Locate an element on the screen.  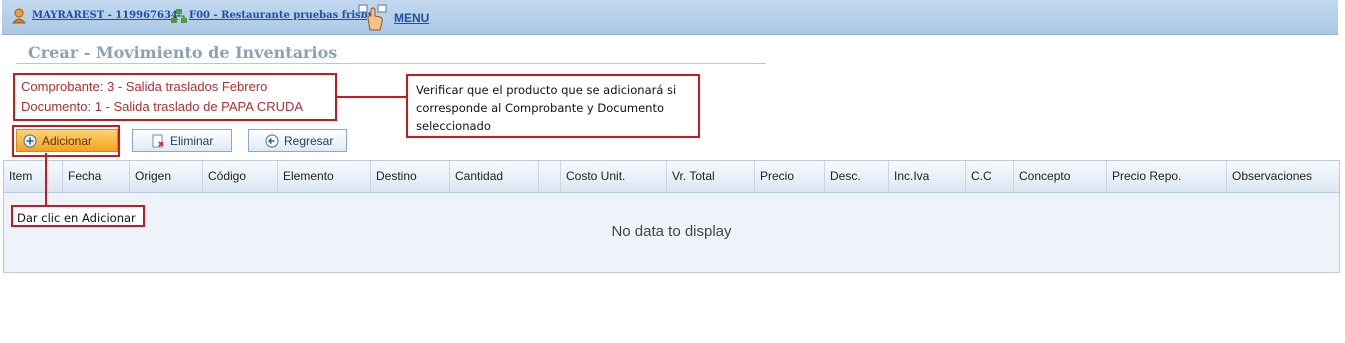
column-header: Cantidad is located at coordinates (493, 176).